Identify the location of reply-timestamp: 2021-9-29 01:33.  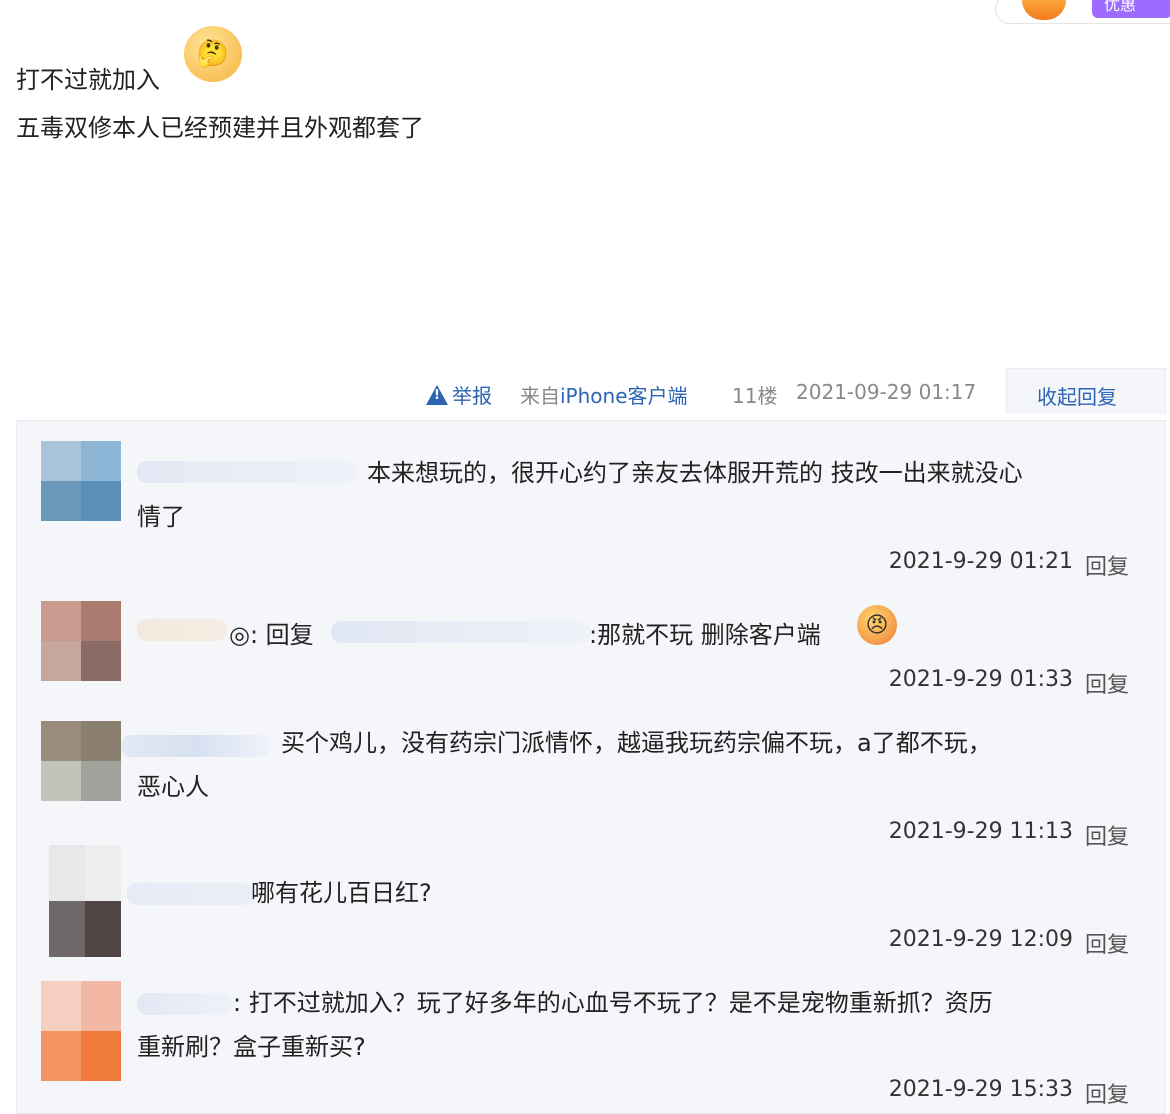
(980, 679).